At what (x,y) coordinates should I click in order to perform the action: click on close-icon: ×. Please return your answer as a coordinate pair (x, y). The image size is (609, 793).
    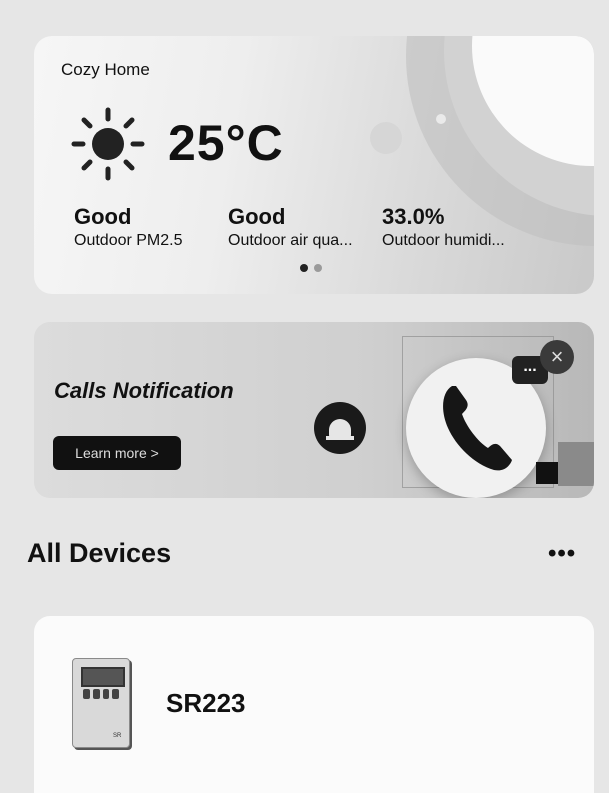
    Looking at the image, I should click on (557, 357).